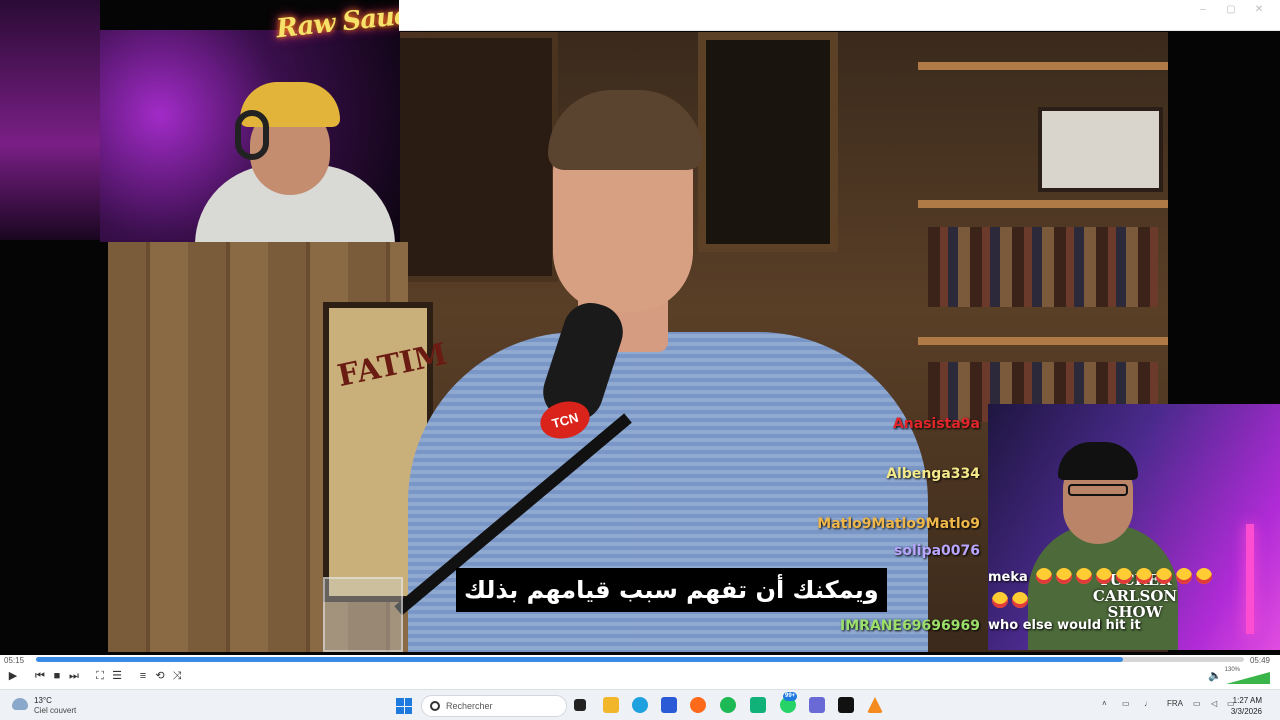  What do you see at coordinates (50, 120) in the screenshot?
I see `neon-room-left` at bounding box center [50, 120].